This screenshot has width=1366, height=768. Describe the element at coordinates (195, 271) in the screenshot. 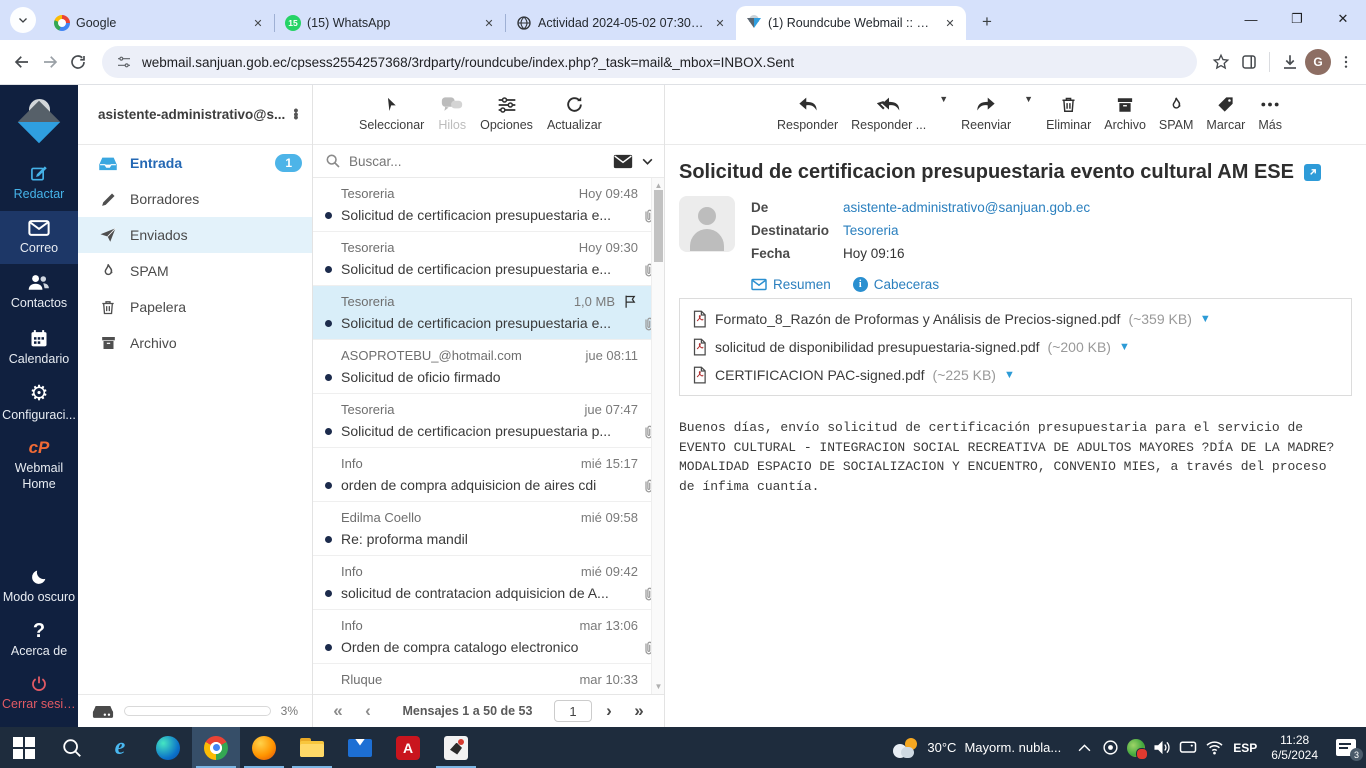

I see `folder-spam: SPAM` at that location.